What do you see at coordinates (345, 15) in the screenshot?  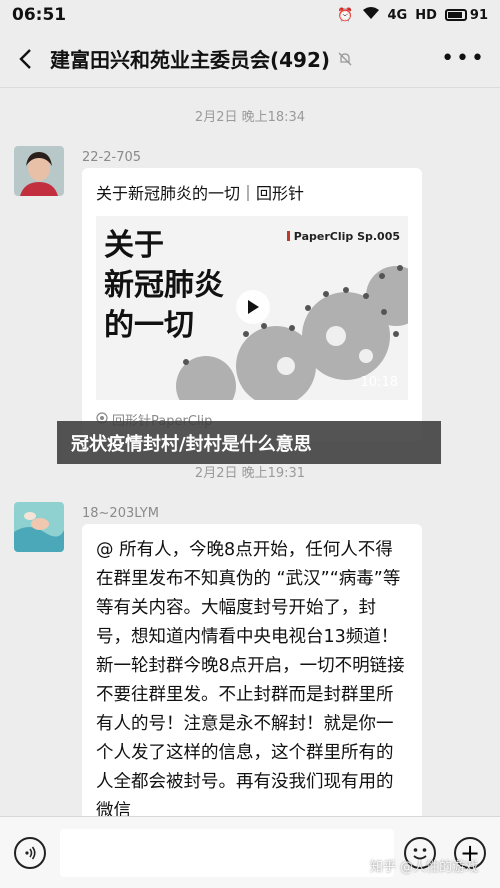 I see `alarm-icon: ⏰` at bounding box center [345, 15].